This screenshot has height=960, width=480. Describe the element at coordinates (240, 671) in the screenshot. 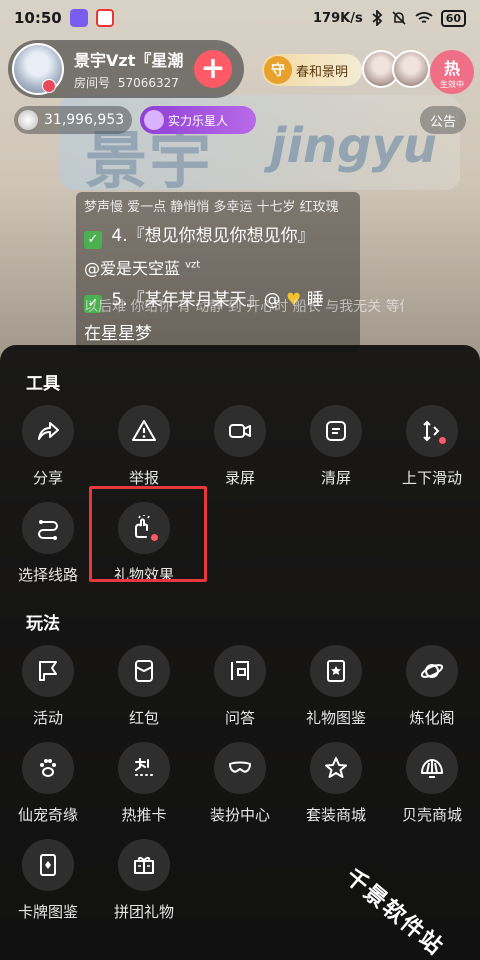

I see `qa-icon` at that location.